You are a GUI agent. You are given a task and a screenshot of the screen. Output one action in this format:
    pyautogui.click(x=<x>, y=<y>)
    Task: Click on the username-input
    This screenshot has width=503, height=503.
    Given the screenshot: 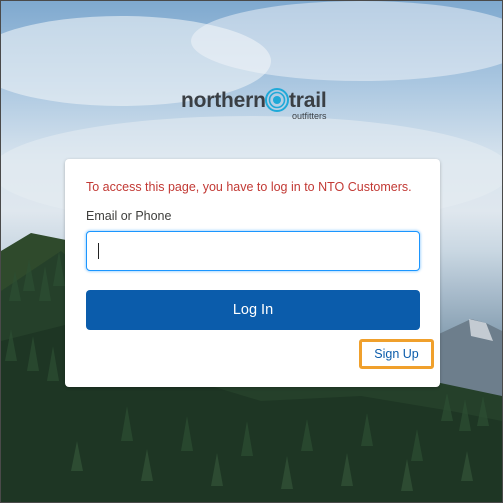 What is the action you would take?
    pyautogui.click(x=253, y=251)
    